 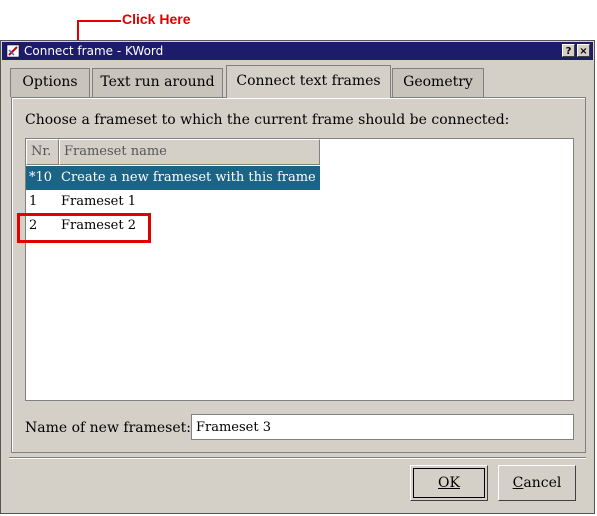 What do you see at coordinates (98, 201) in the screenshot?
I see `row-name: Frameset 1` at bounding box center [98, 201].